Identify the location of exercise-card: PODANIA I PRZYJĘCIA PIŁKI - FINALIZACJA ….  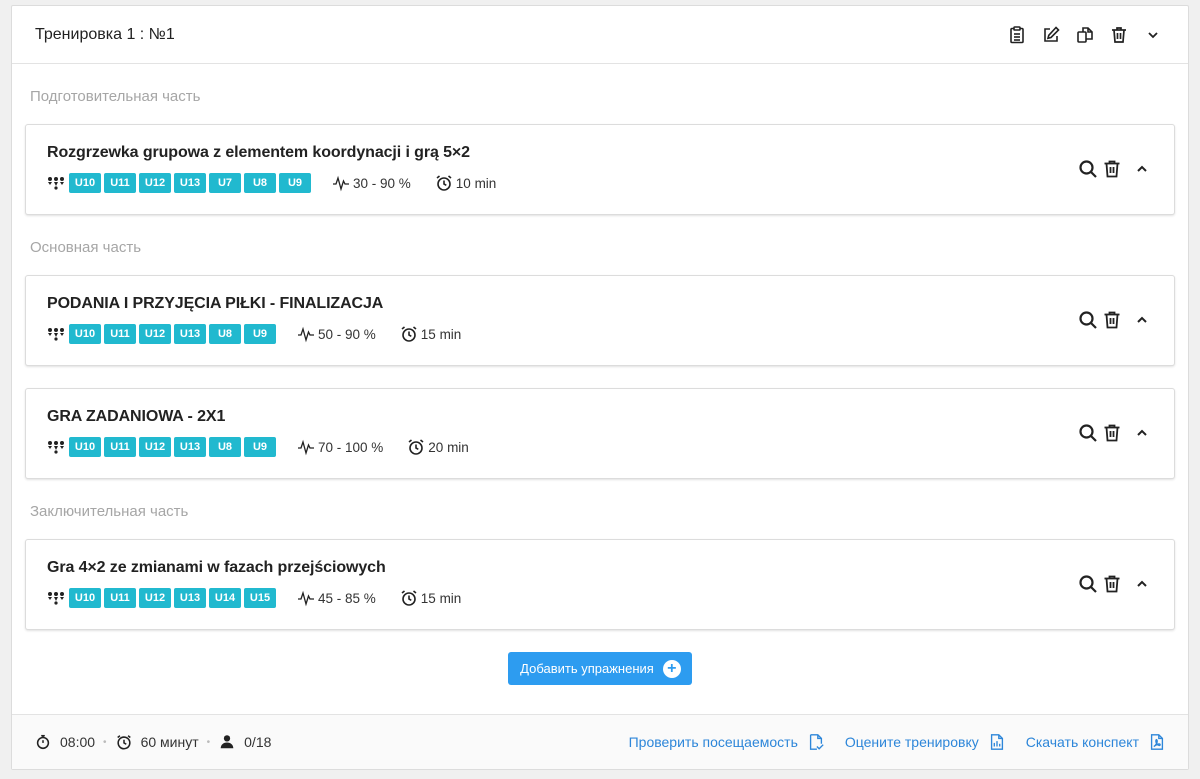
(600, 320).